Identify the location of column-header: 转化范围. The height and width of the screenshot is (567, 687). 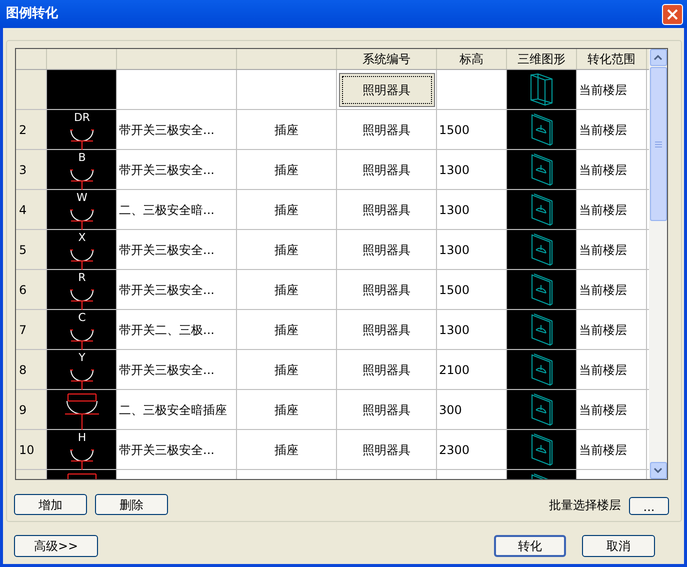
(612, 59).